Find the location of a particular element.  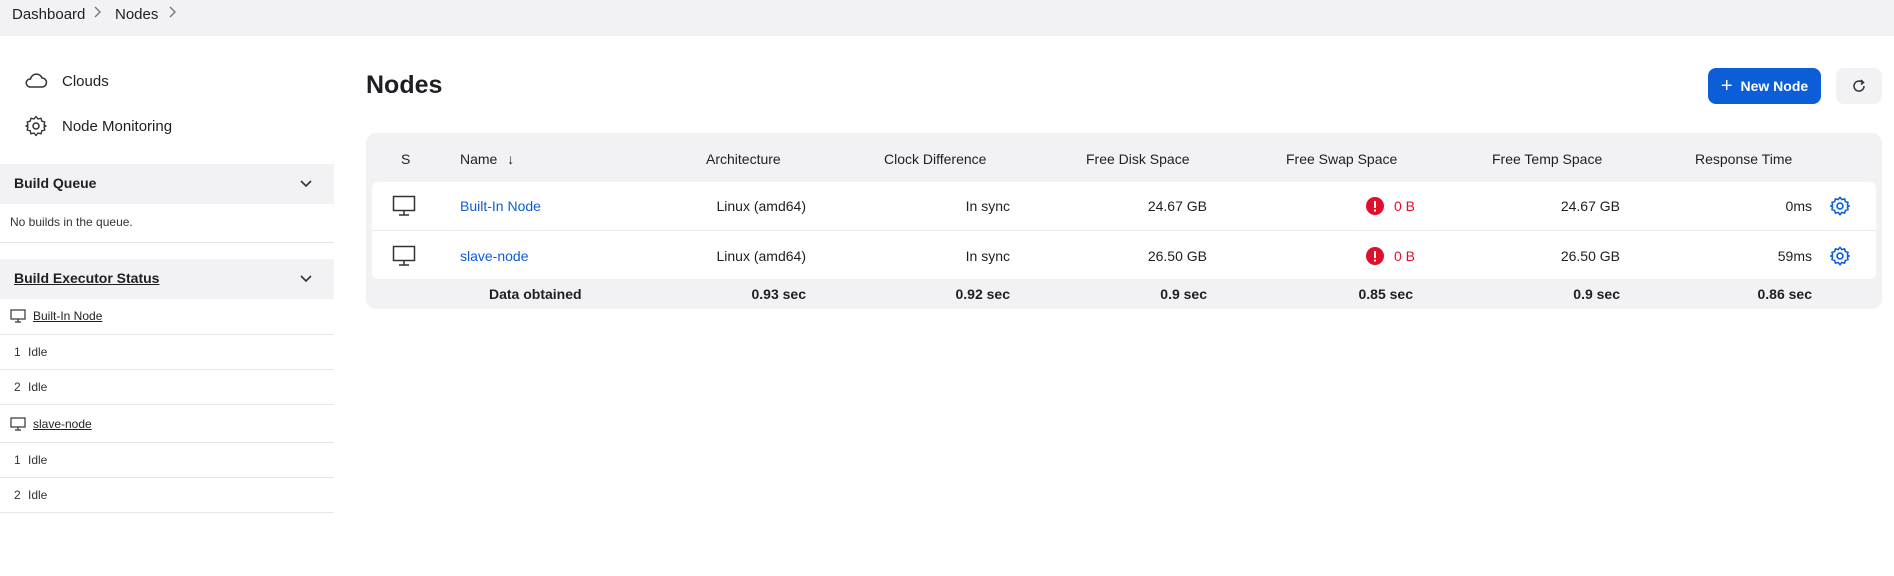

data-obtained-disk: 0.9 sec is located at coordinates (1183, 294).